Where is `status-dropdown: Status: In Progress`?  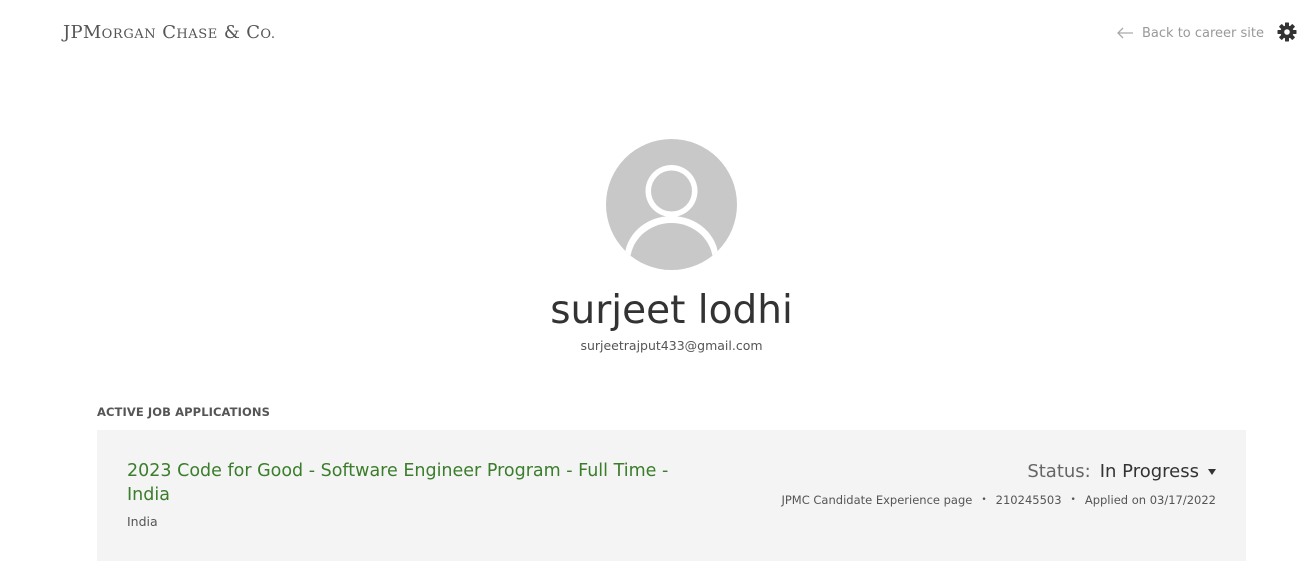
status-dropdown: Status: In Progress is located at coordinates (1121, 471).